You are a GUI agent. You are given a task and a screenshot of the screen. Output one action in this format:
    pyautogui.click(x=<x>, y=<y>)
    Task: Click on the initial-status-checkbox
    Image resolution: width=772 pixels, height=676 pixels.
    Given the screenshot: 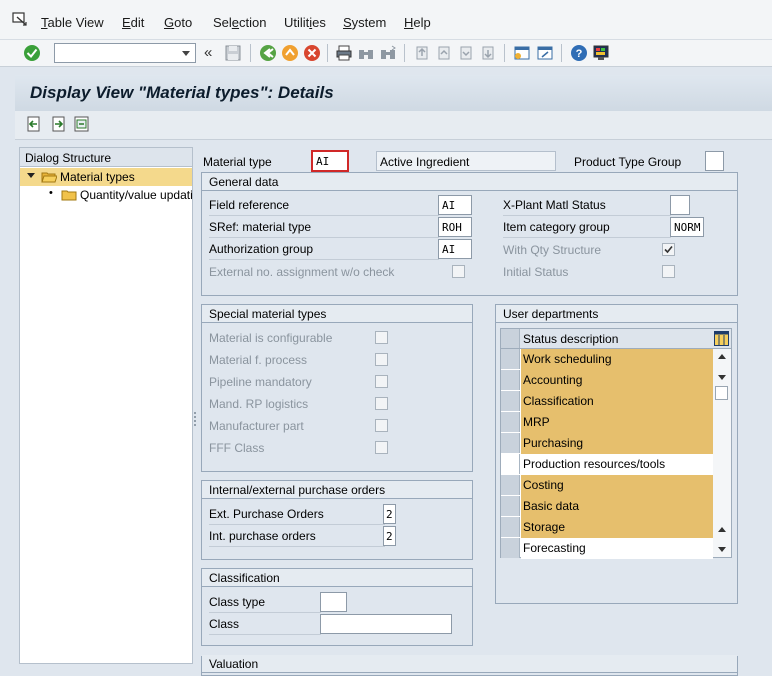 What is the action you would take?
    pyautogui.click(x=668, y=271)
    